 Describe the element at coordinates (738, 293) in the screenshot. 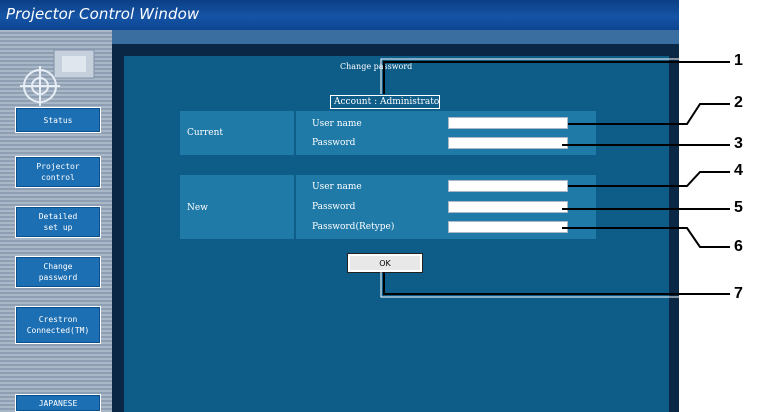

I see `callout-number-7: 7` at that location.